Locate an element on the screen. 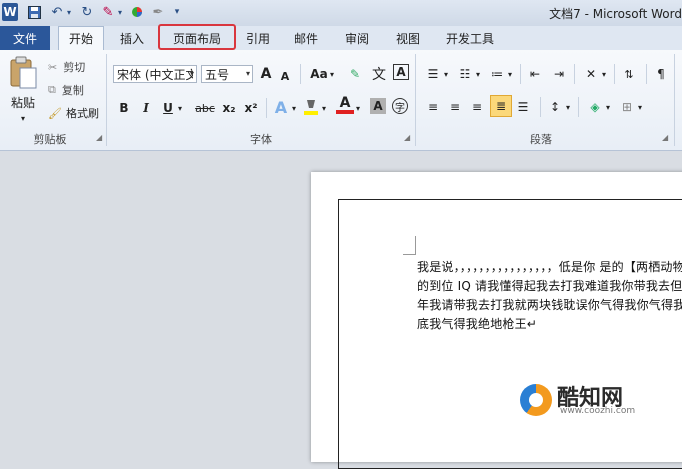  draw-tool-icon: ✎ is located at coordinates (108, 12).